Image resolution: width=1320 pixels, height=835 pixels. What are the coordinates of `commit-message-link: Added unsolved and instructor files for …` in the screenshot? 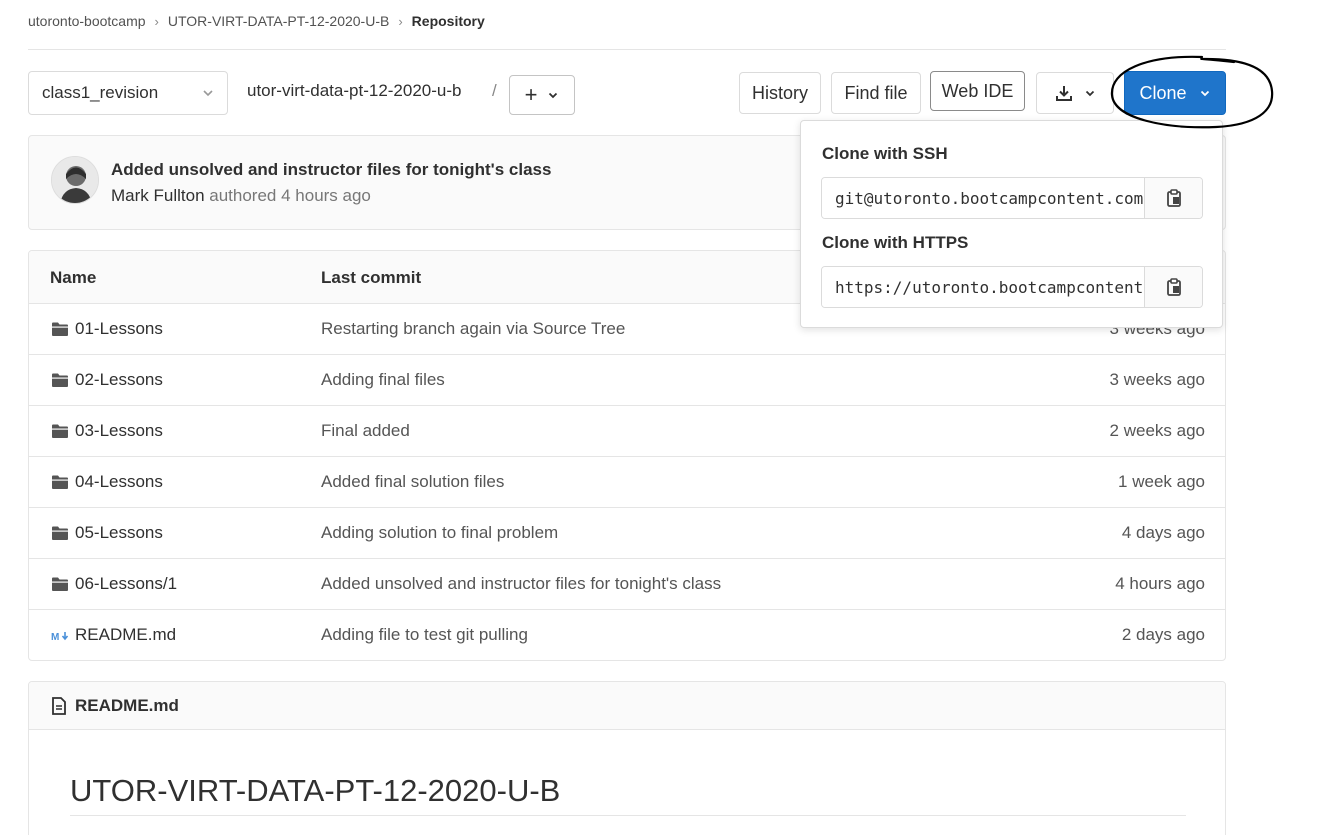 It's located at (521, 584).